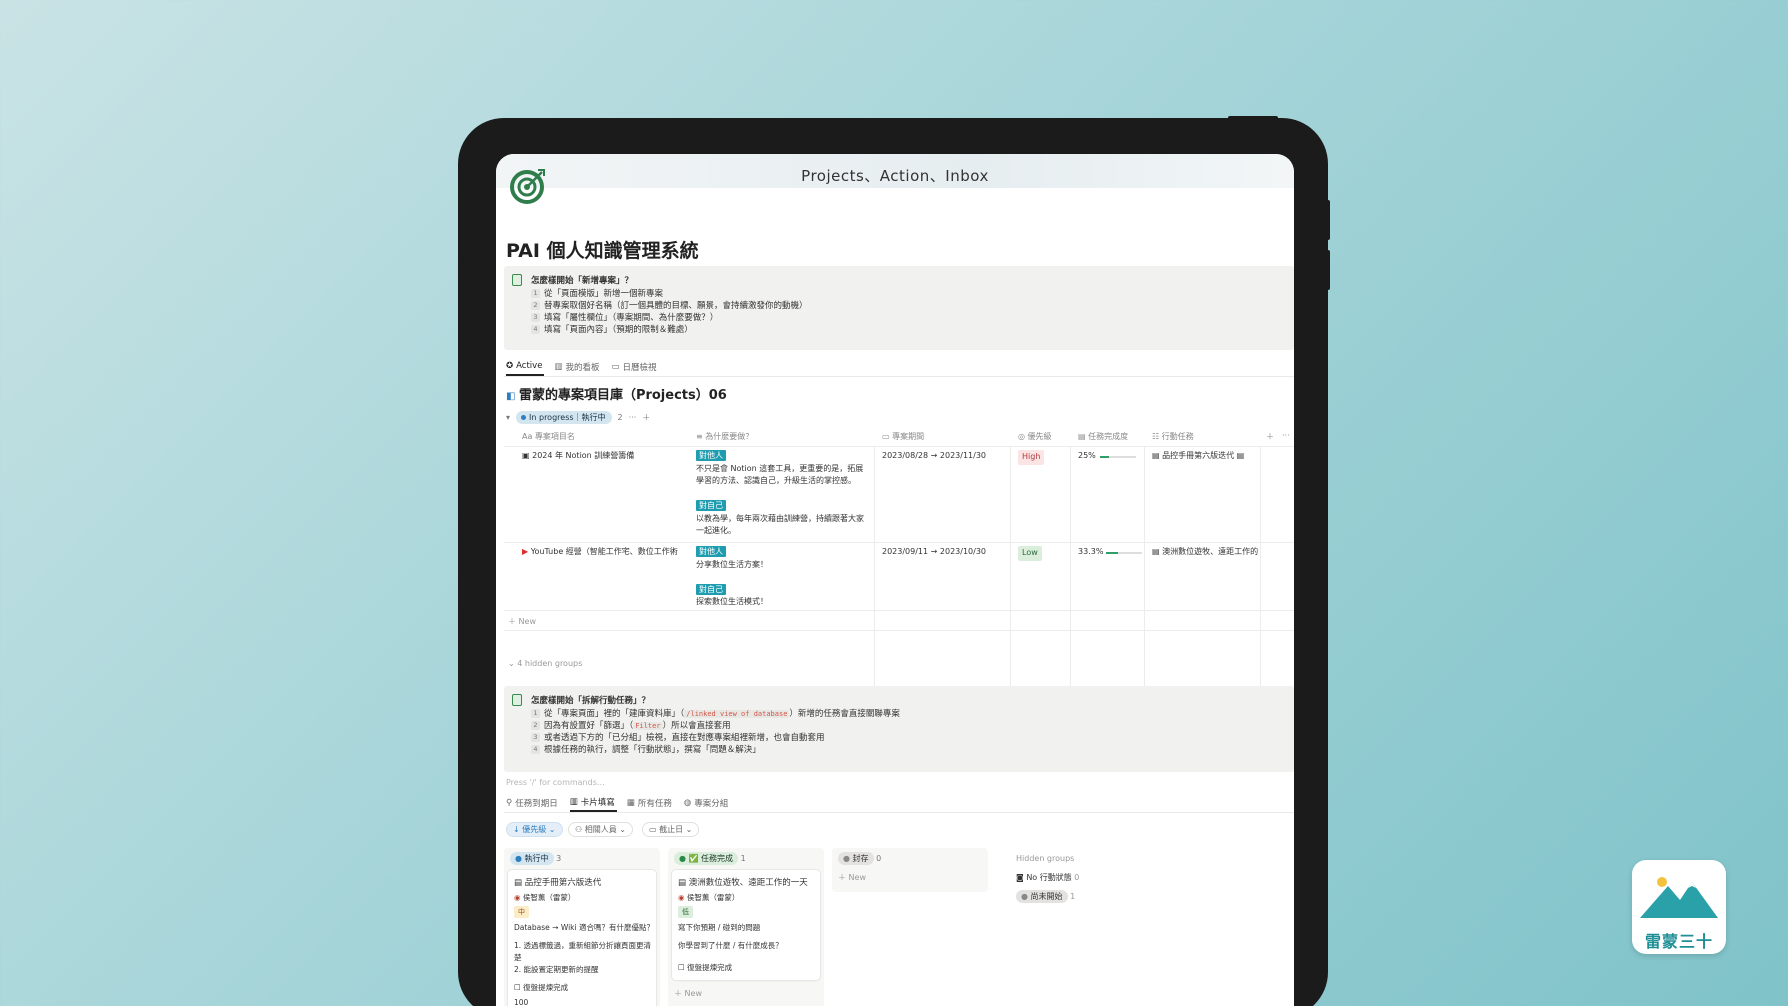 This screenshot has width=1788, height=1006. I want to click on table-row-action: ▤ 品控手冊第六版迭代 ▤, so click(1198, 456).